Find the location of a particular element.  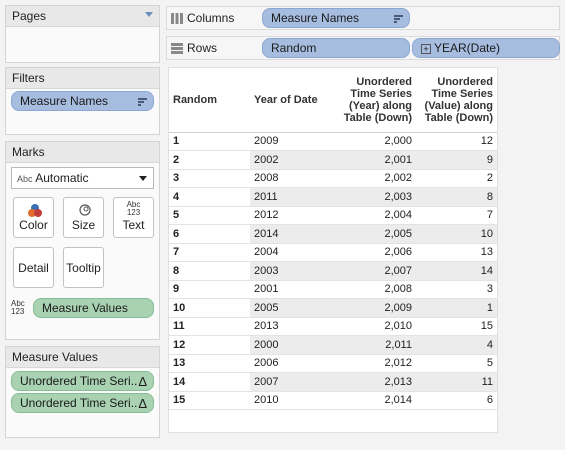

cell-random: 10 is located at coordinates (209, 308).